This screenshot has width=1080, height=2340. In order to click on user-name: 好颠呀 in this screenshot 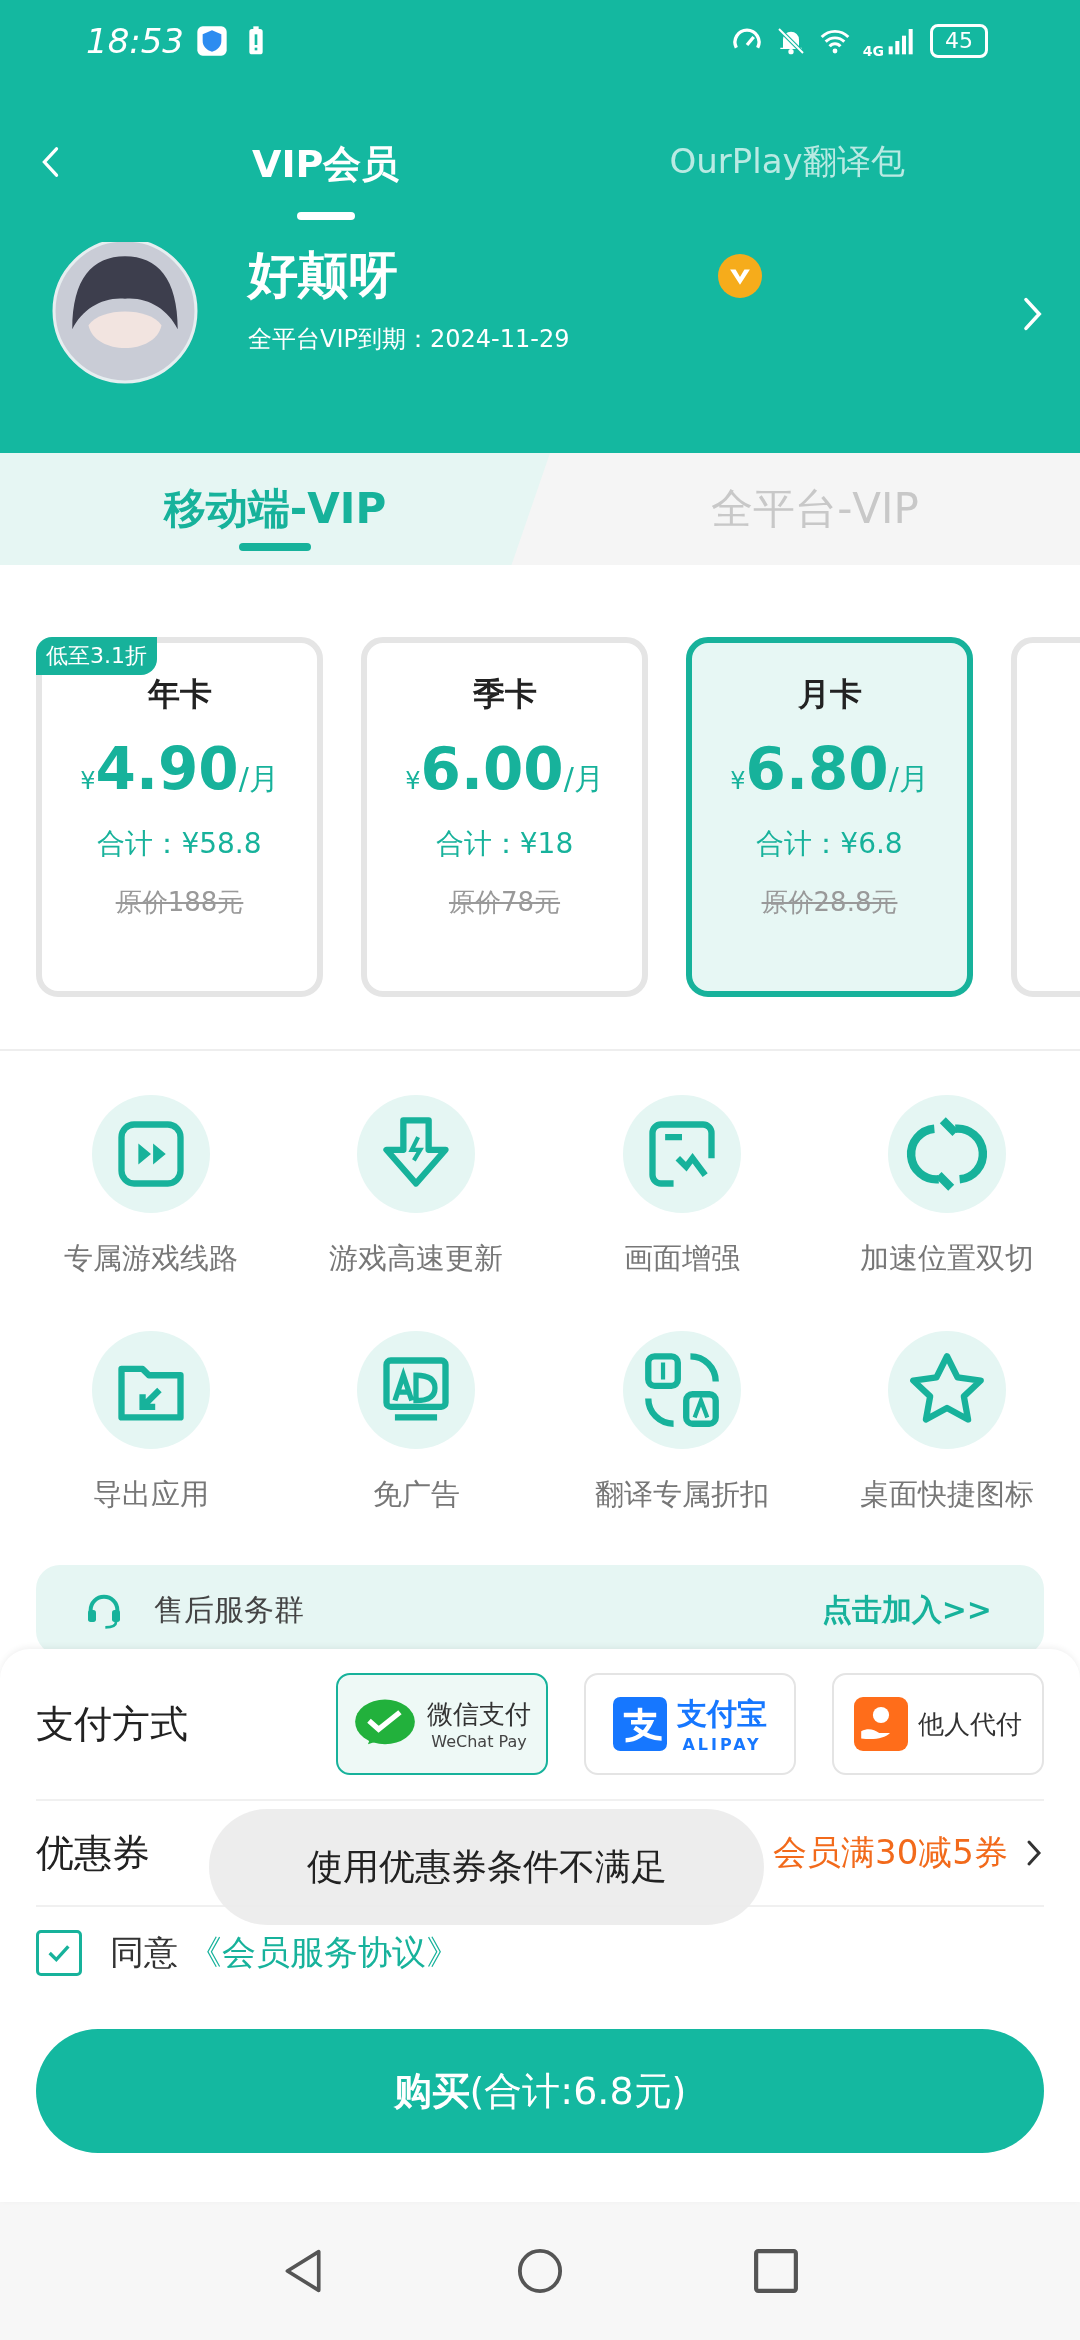, I will do `click(323, 275)`.